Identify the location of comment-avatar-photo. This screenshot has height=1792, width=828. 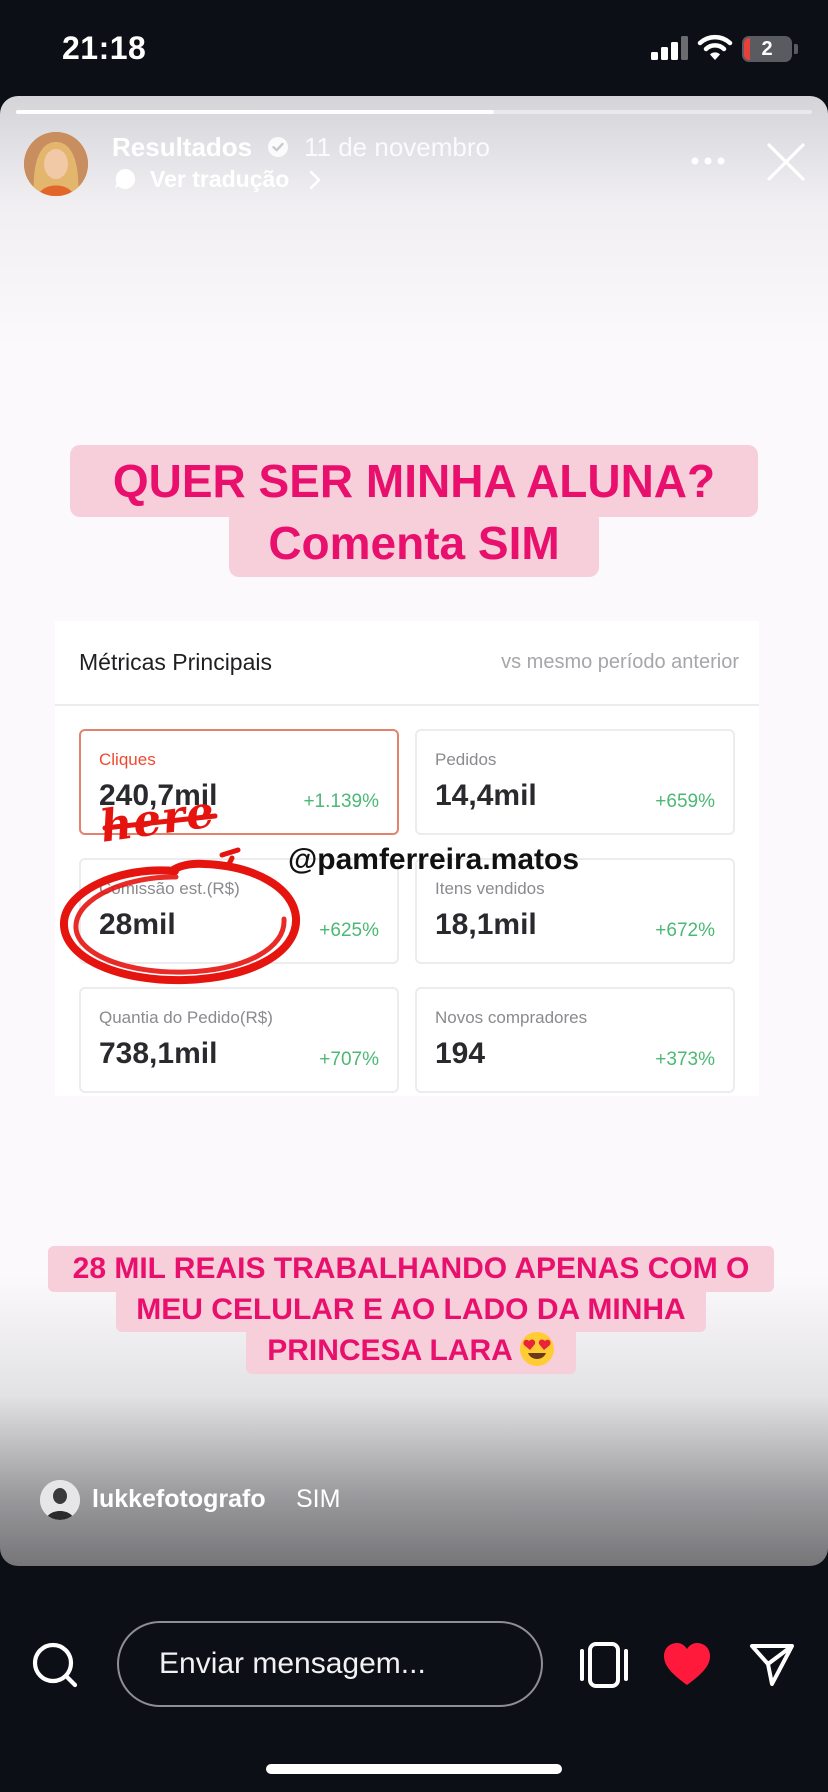
(60, 1500).